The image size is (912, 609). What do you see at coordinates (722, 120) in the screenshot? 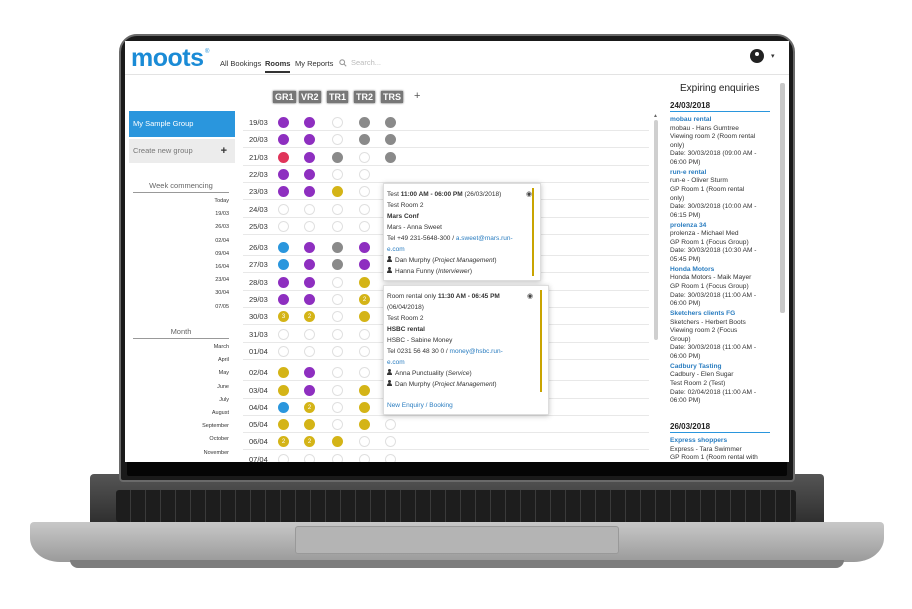
I see `enquiry-name-link: mobau rental` at bounding box center [722, 120].